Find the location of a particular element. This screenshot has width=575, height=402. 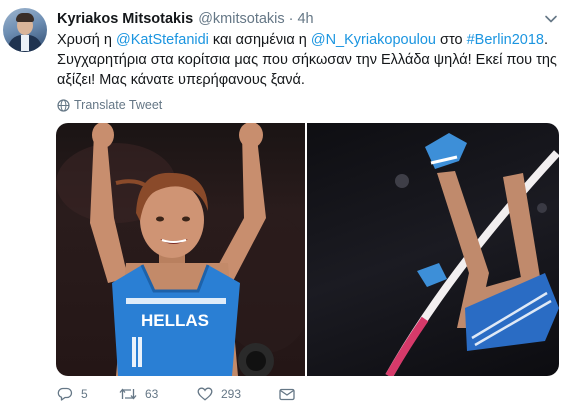

like-count: 293 is located at coordinates (231, 394).